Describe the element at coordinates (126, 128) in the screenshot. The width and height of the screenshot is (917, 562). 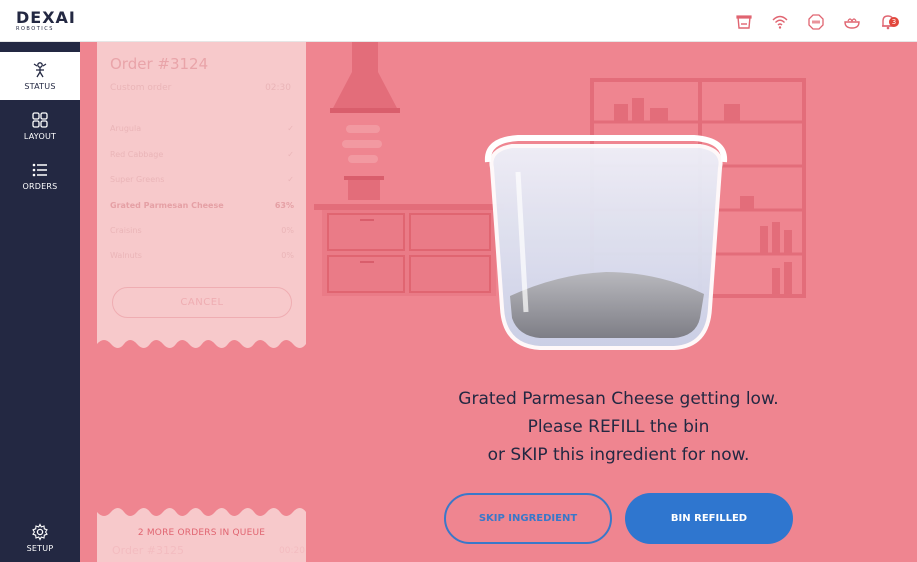
I see `ingredient-name: Arugula` at that location.